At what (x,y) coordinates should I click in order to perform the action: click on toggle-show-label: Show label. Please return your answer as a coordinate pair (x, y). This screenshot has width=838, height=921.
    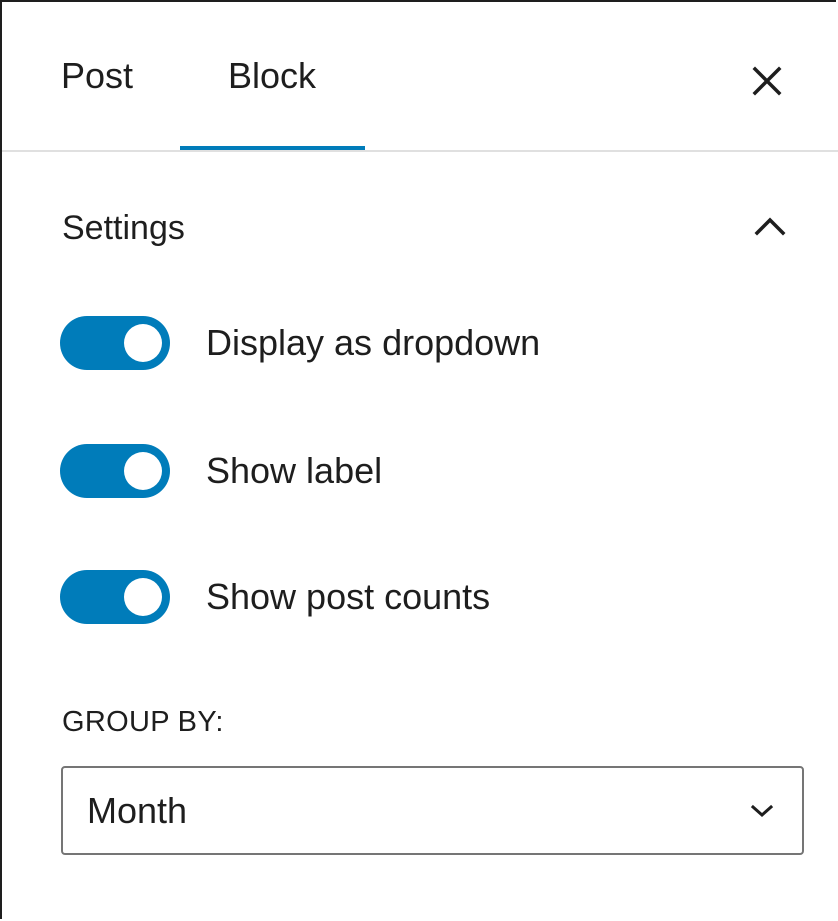
    Looking at the image, I should click on (410, 471).